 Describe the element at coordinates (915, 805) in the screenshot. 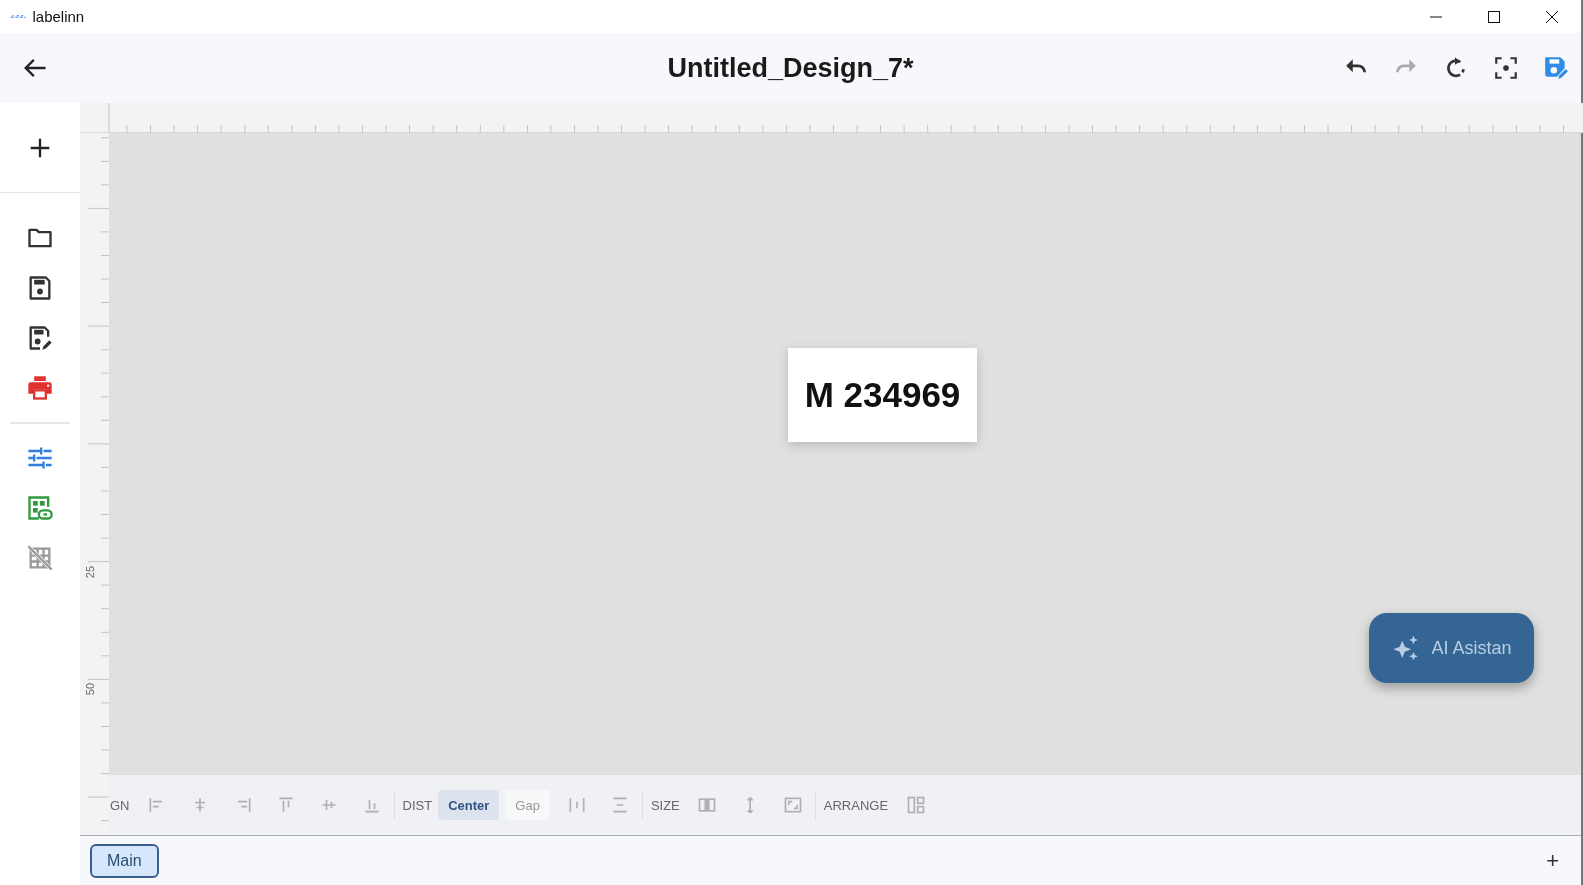

I see `arrange-icon` at that location.